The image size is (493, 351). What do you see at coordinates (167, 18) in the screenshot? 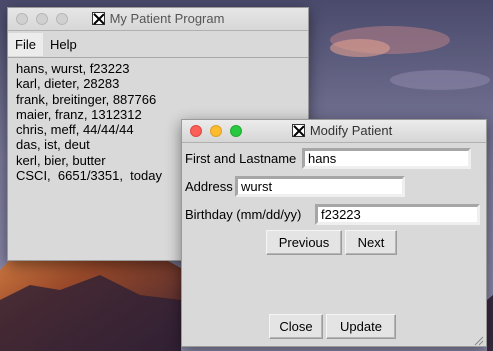
I see `main-window-title: My Patient Program` at bounding box center [167, 18].